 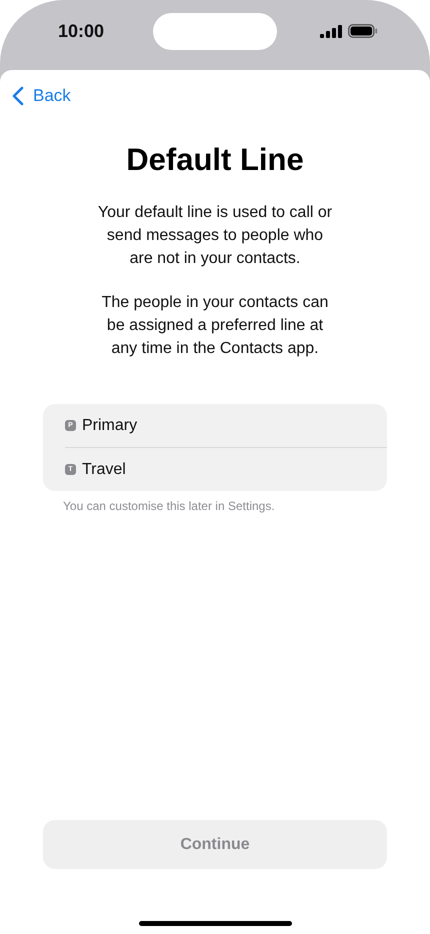 What do you see at coordinates (81, 31) in the screenshot?
I see `status-time: 10:00` at bounding box center [81, 31].